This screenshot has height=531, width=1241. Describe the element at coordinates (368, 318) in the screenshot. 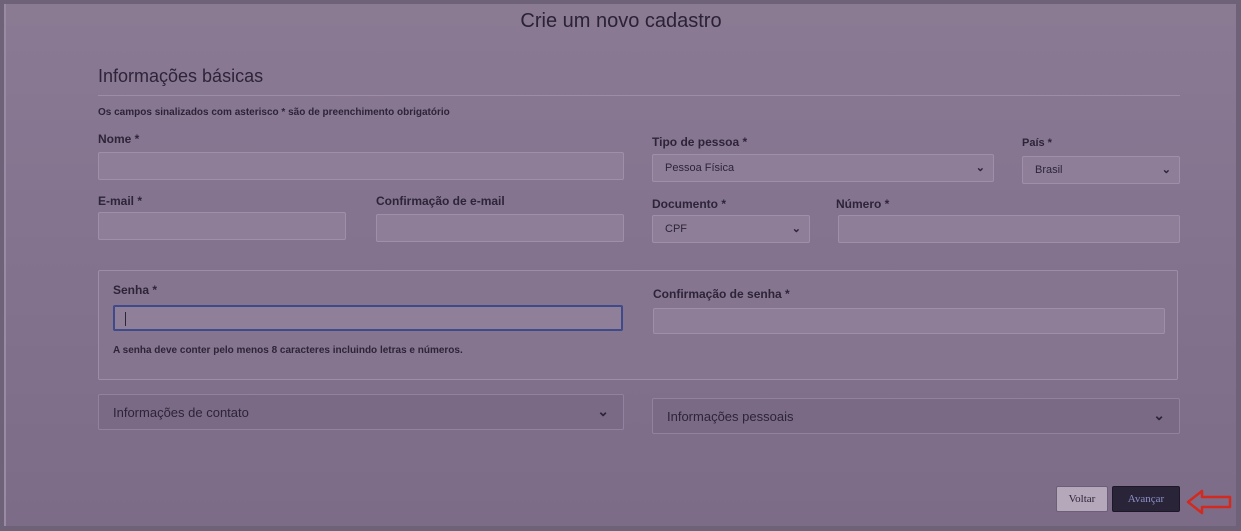

I see `senha-input` at that location.